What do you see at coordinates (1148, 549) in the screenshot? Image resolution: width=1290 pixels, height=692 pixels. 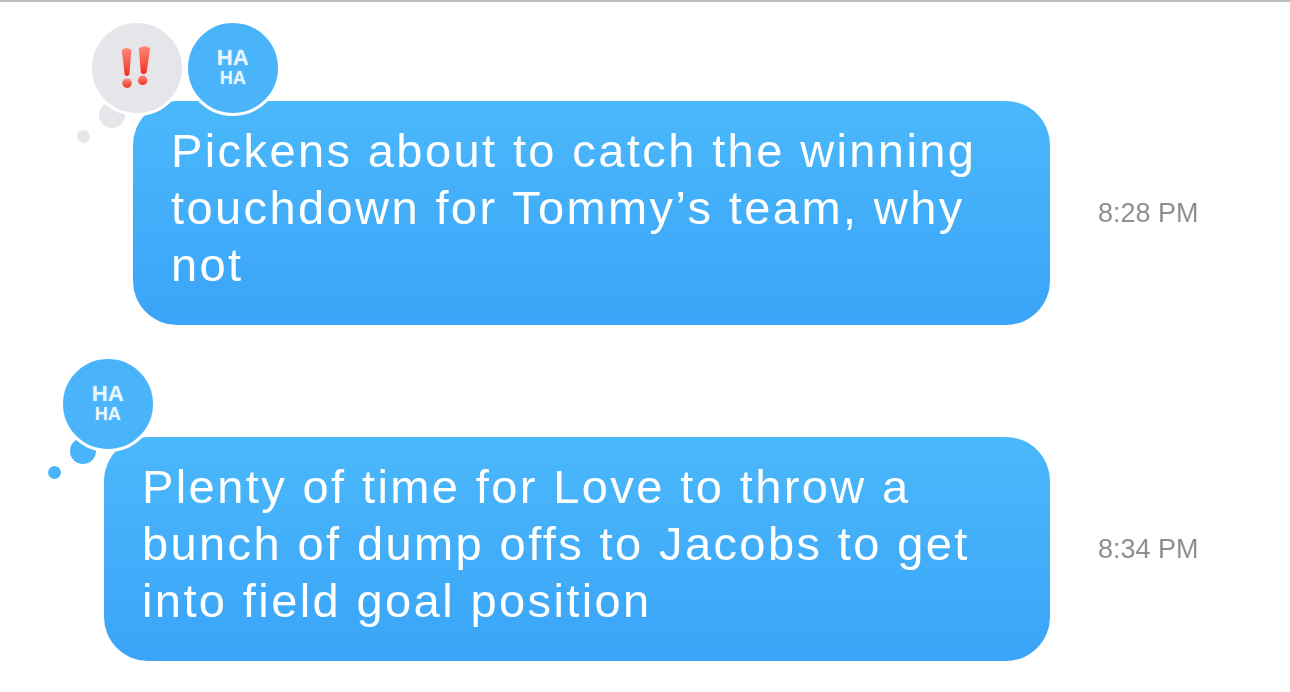 I see `timestamp: 8:34 PM` at bounding box center [1148, 549].